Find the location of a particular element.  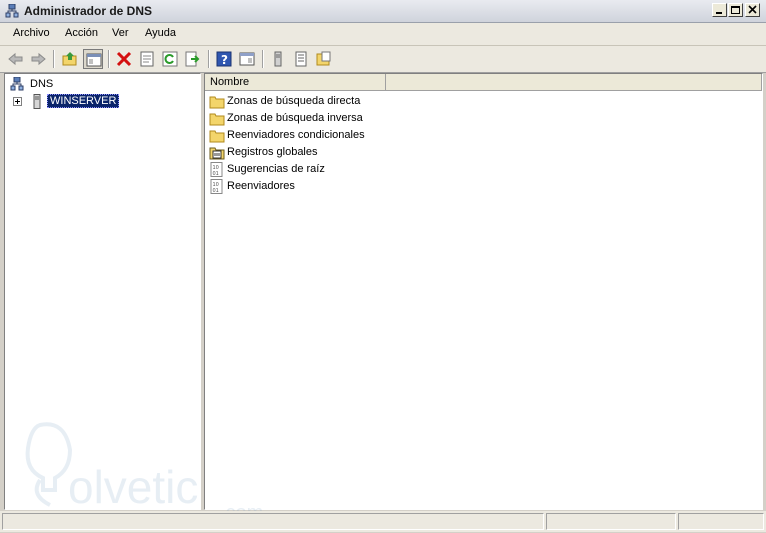

show-tree-button is located at coordinates (93, 59).